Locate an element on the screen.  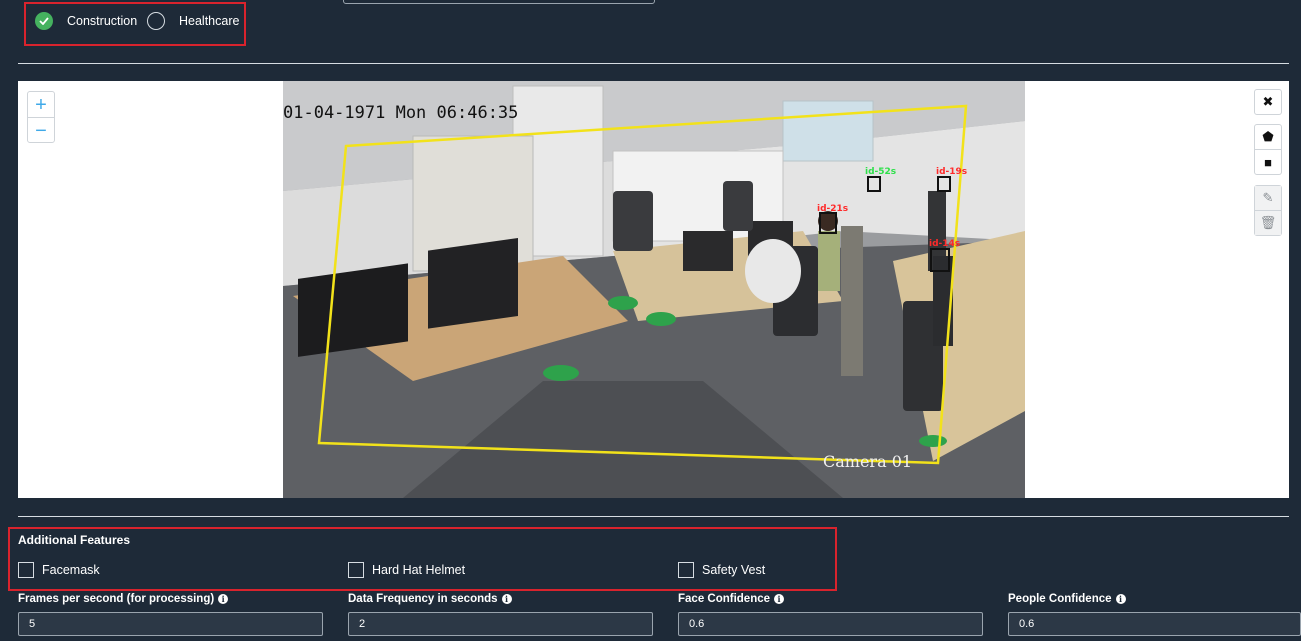
data-frequency-label-text: Data Frequency in seconds is located at coordinates (423, 599).